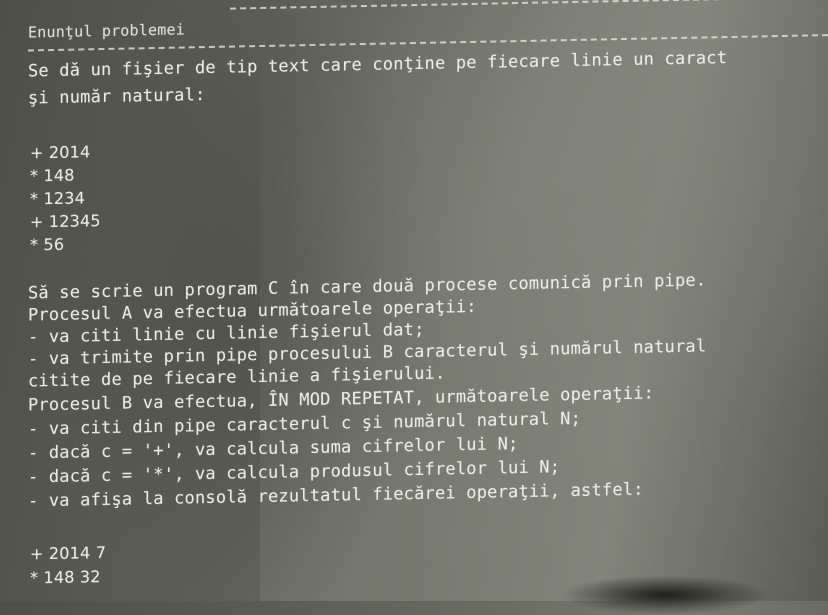 This screenshot has height=615, width=828. Describe the element at coordinates (529, 5) in the screenshot. I see `top-dashed-rule` at that location.